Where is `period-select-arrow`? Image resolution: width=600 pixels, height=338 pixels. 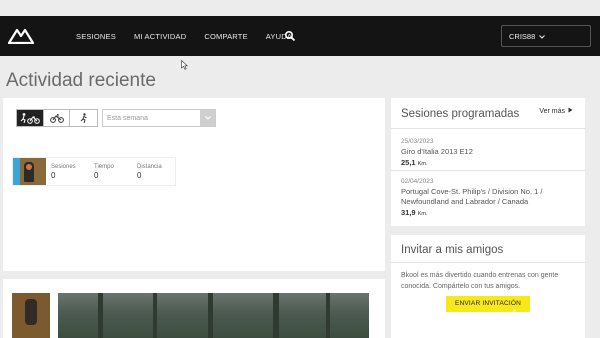
period-select-arrow is located at coordinates (207, 118).